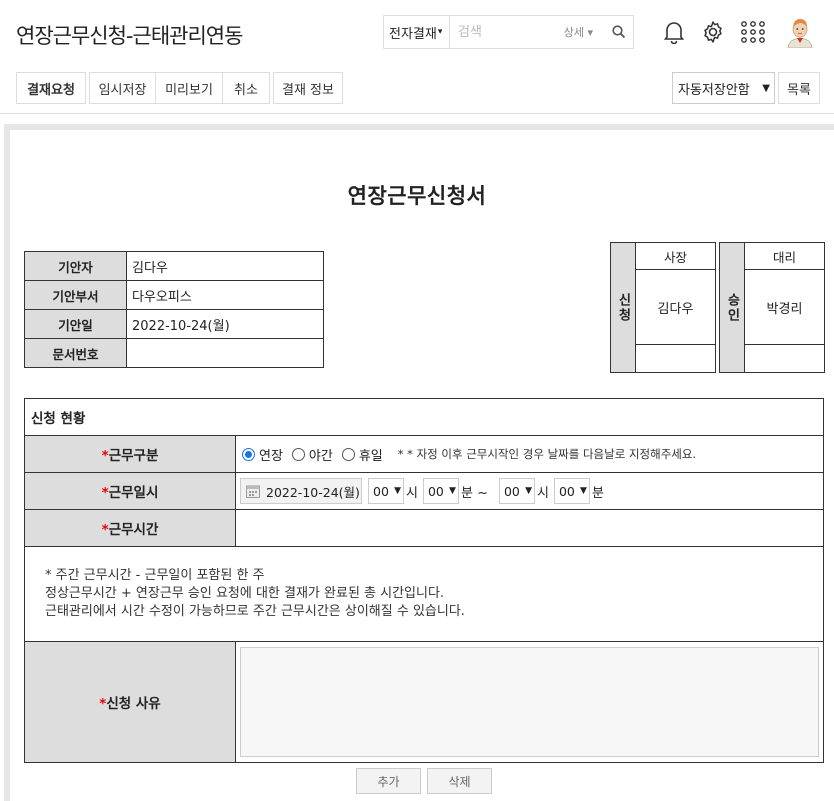 The height and width of the screenshot is (801, 834). I want to click on search-bar: 전자결재 ▾ 상세 ▾, so click(508, 32).